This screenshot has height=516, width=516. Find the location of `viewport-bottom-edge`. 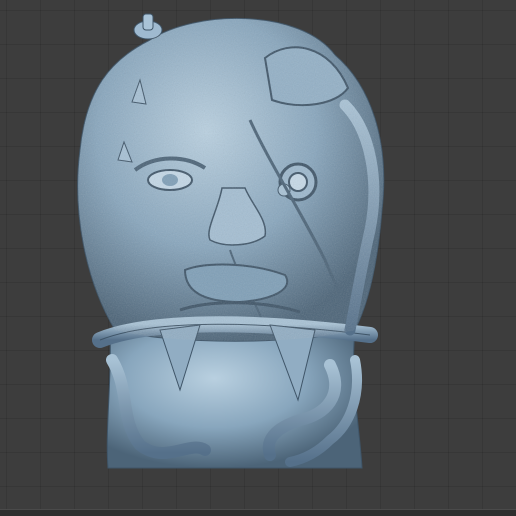

viewport-bottom-edge is located at coordinates (258, 512).